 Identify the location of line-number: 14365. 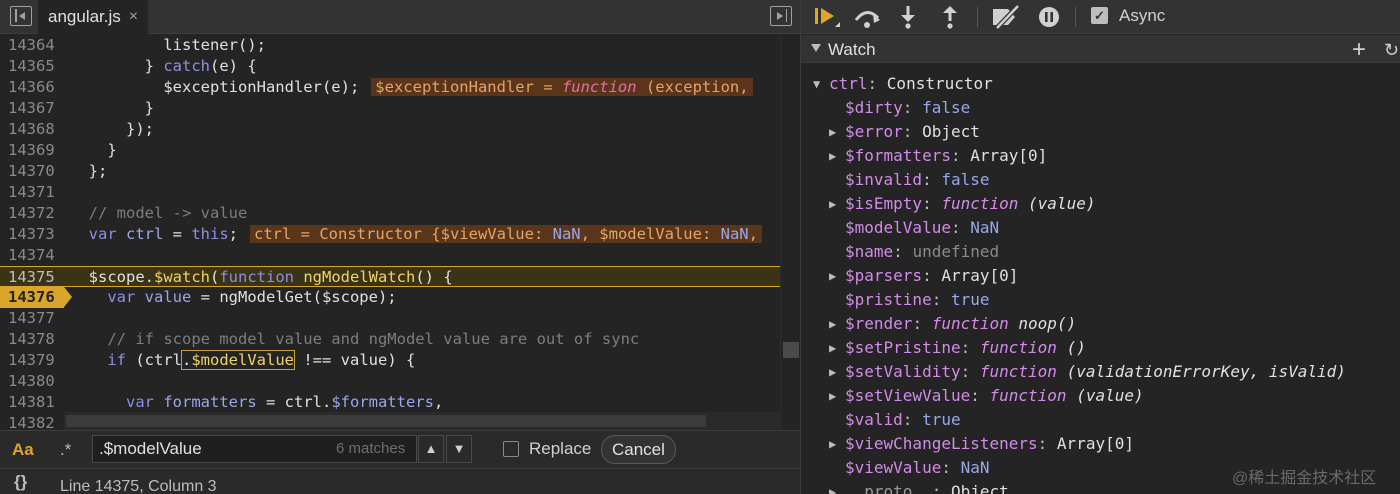
(32, 66).